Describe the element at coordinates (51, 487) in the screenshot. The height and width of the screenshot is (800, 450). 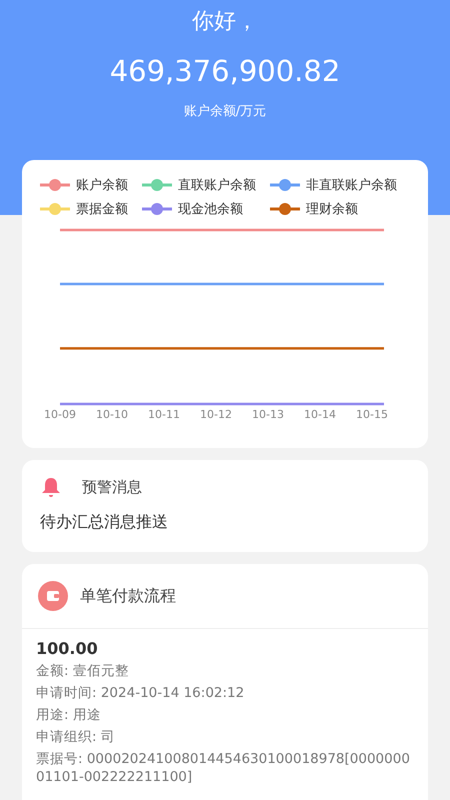
I see `bell-icon` at that location.